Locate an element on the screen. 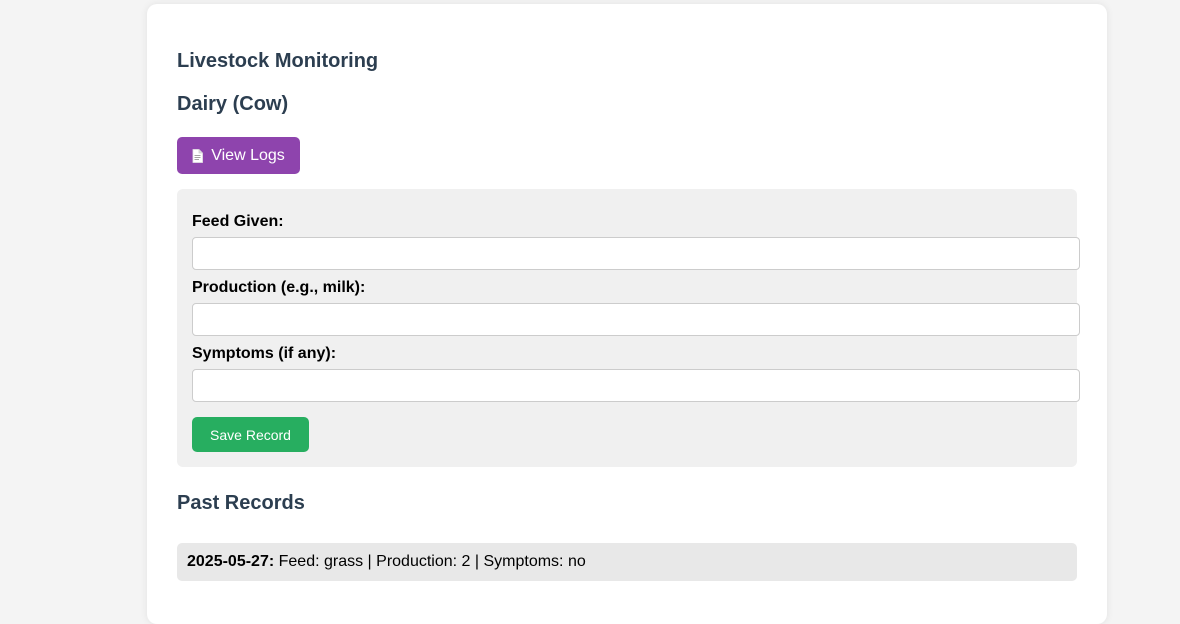 This screenshot has width=1180, height=624. view-logs-button: View Logs is located at coordinates (238, 155).